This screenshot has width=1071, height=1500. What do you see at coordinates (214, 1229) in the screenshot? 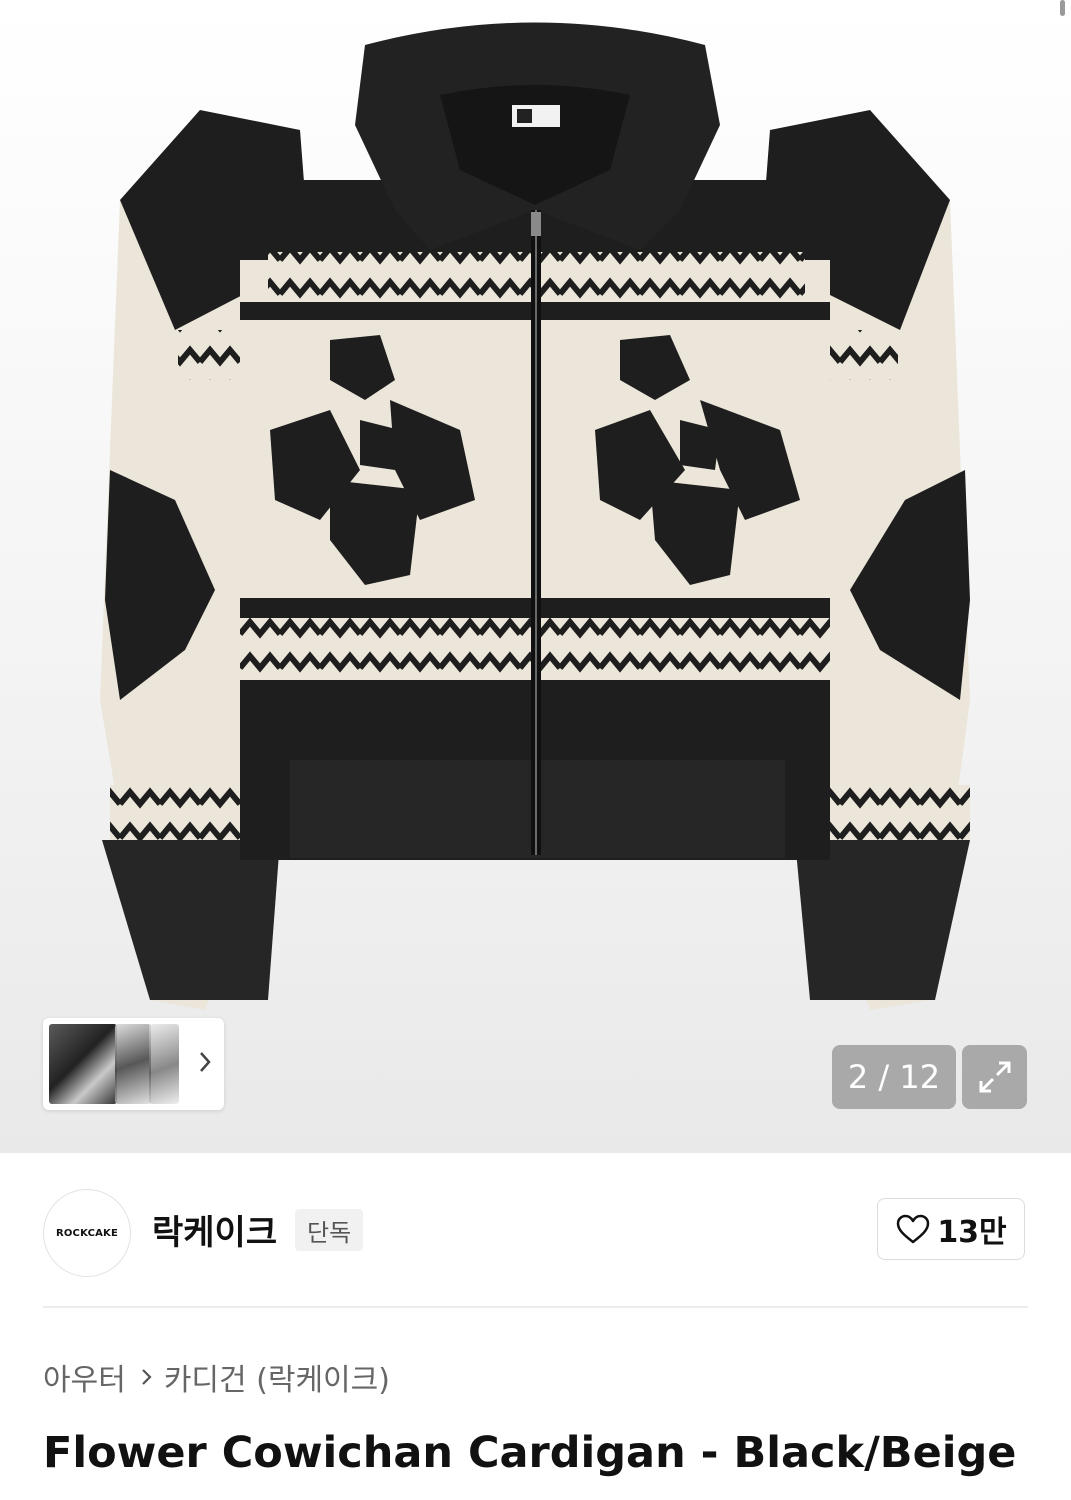
I see `brand-name: 락케이크` at bounding box center [214, 1229].